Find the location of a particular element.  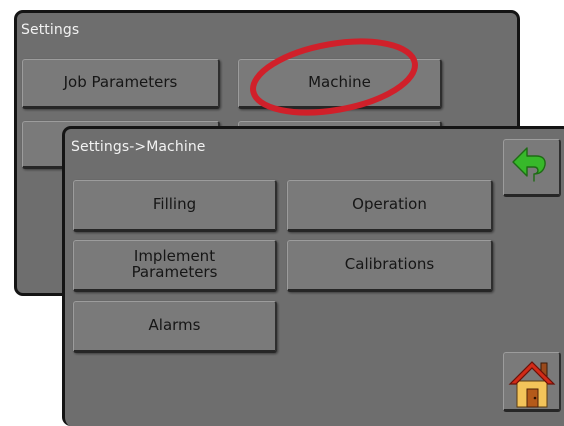

filling-button: Filling is located at coordinates (175, 206).